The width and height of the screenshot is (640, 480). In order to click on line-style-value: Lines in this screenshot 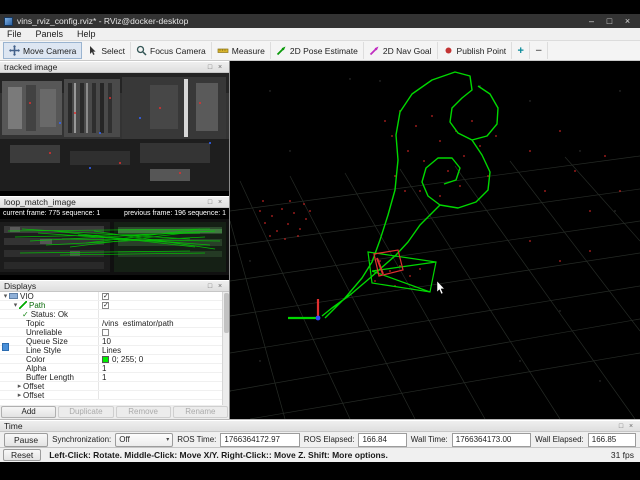, I will do `click(160, 350)`.